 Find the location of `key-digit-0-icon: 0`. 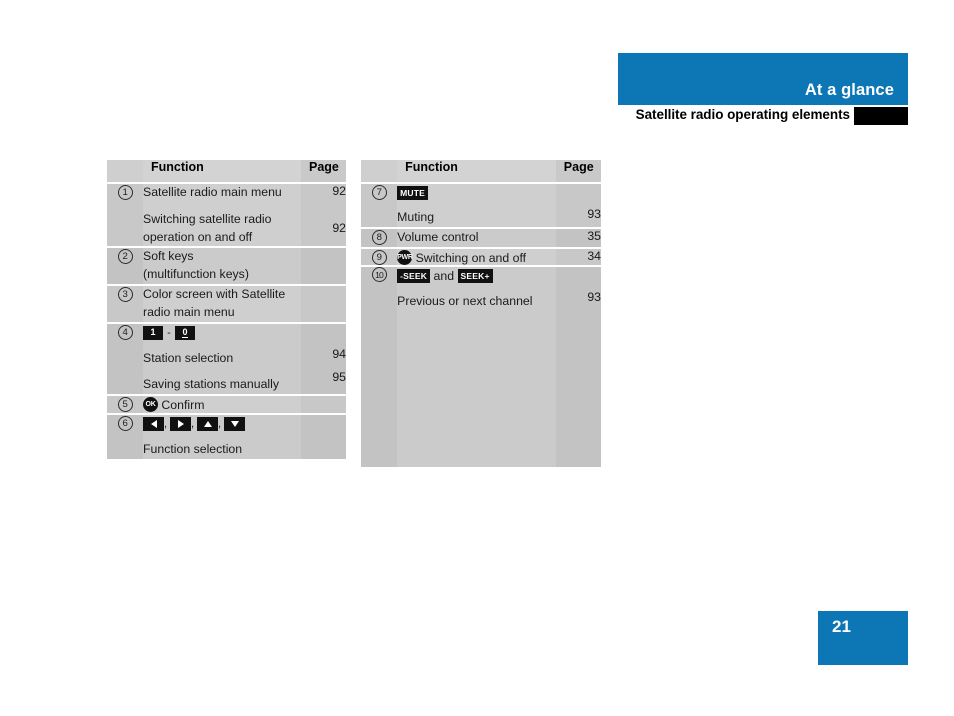

key-digit-0-icon: 0 is located at coordinates (185, 332).